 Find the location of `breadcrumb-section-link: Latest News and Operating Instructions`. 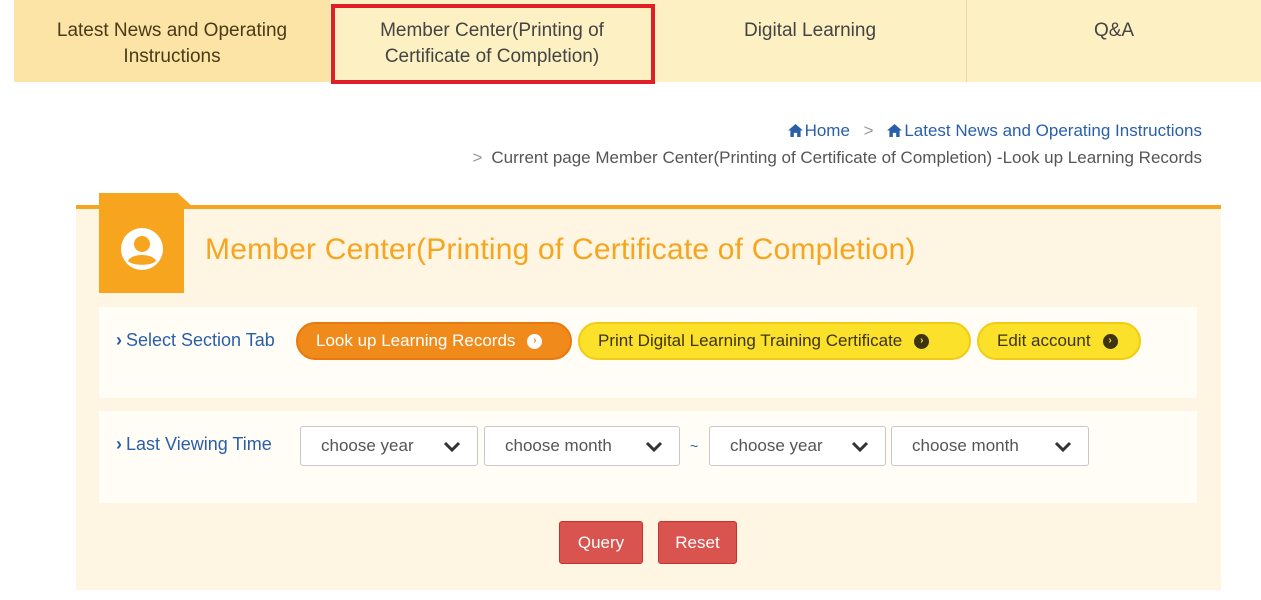

breadcrumb-section-link: Latest News and Operating Instructions is located at coordinates (1044, 130).